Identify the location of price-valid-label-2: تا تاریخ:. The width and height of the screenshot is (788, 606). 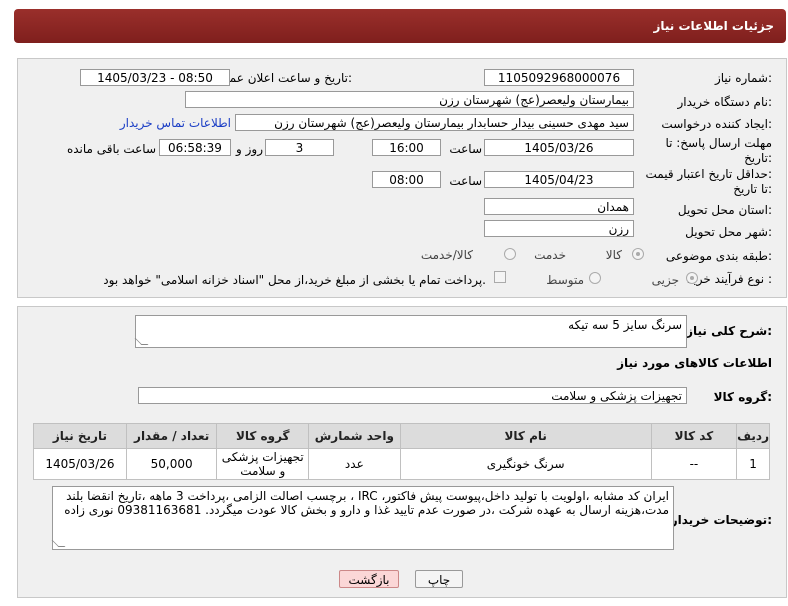
(752, 189).